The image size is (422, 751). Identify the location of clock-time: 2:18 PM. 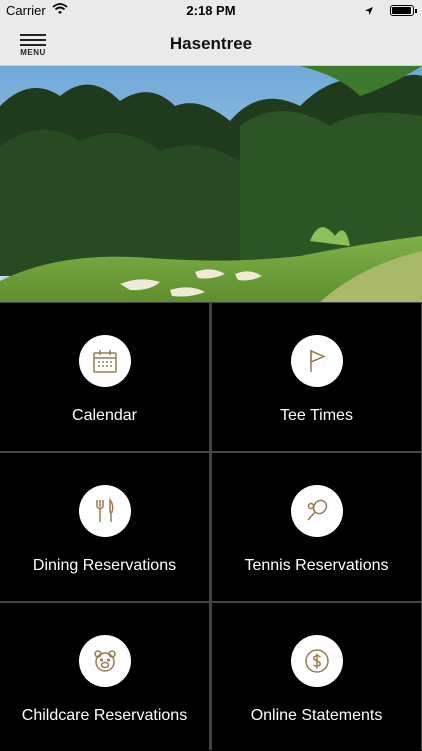
(211, 10).